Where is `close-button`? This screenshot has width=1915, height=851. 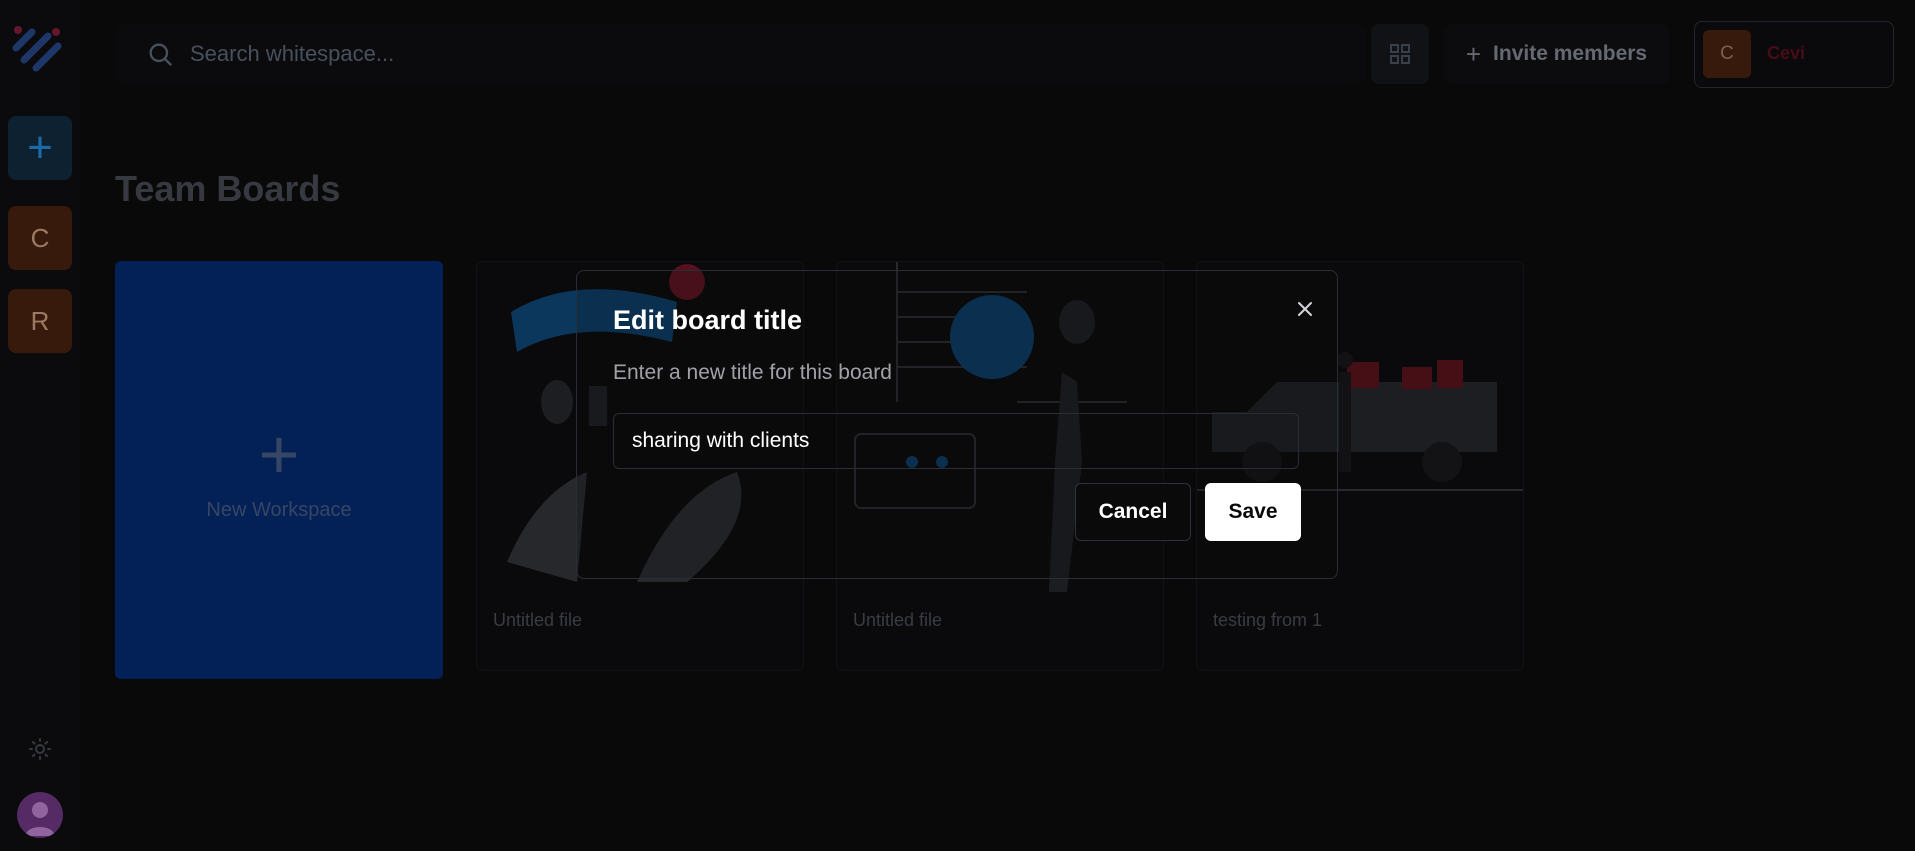 close-button is located at coordinates (1305, 309).